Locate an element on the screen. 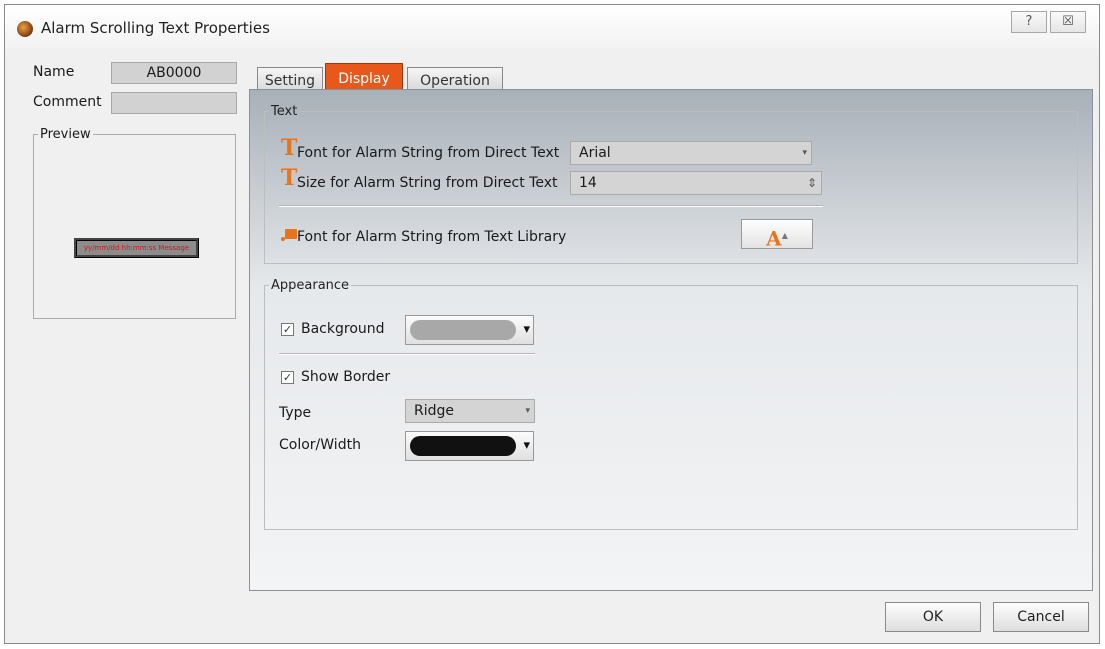 The height and width of the screenshot is (649, 1105). appearance-divider is located at coordinates (407, 354).